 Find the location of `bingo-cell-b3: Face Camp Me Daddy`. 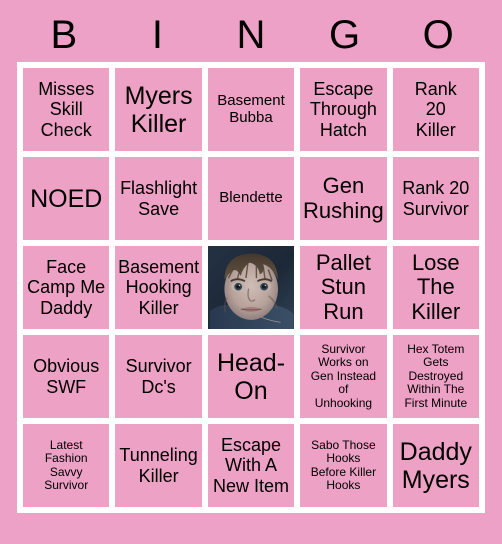

bingo-cell-b3: Face Camp Me Daddy is located at coordinates (66, 287).